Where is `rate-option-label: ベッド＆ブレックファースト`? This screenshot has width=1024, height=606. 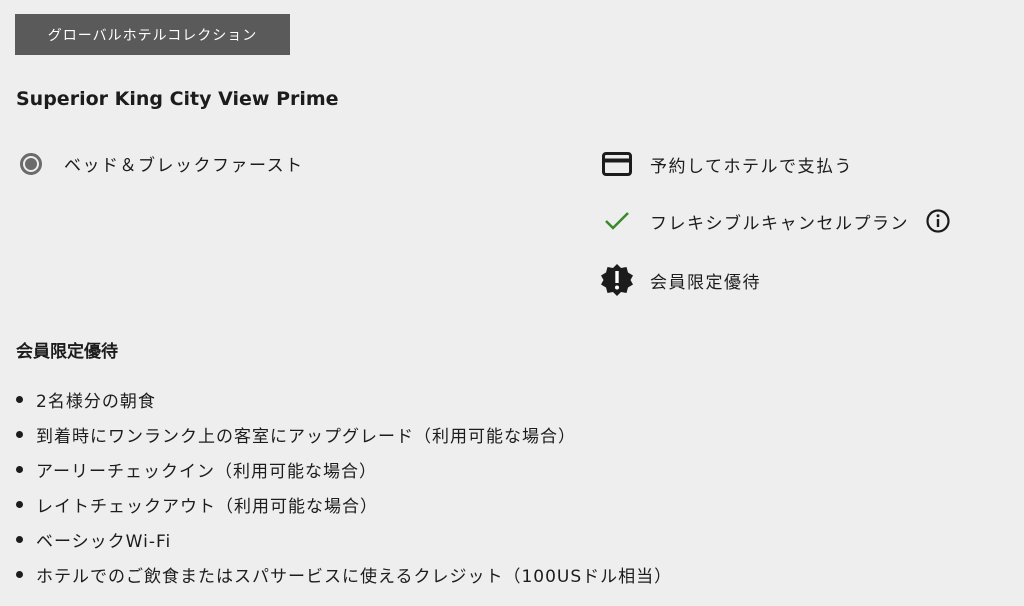
rate-option-label: ベッド＆ブレックファースト is located at coordinates (184, 166).